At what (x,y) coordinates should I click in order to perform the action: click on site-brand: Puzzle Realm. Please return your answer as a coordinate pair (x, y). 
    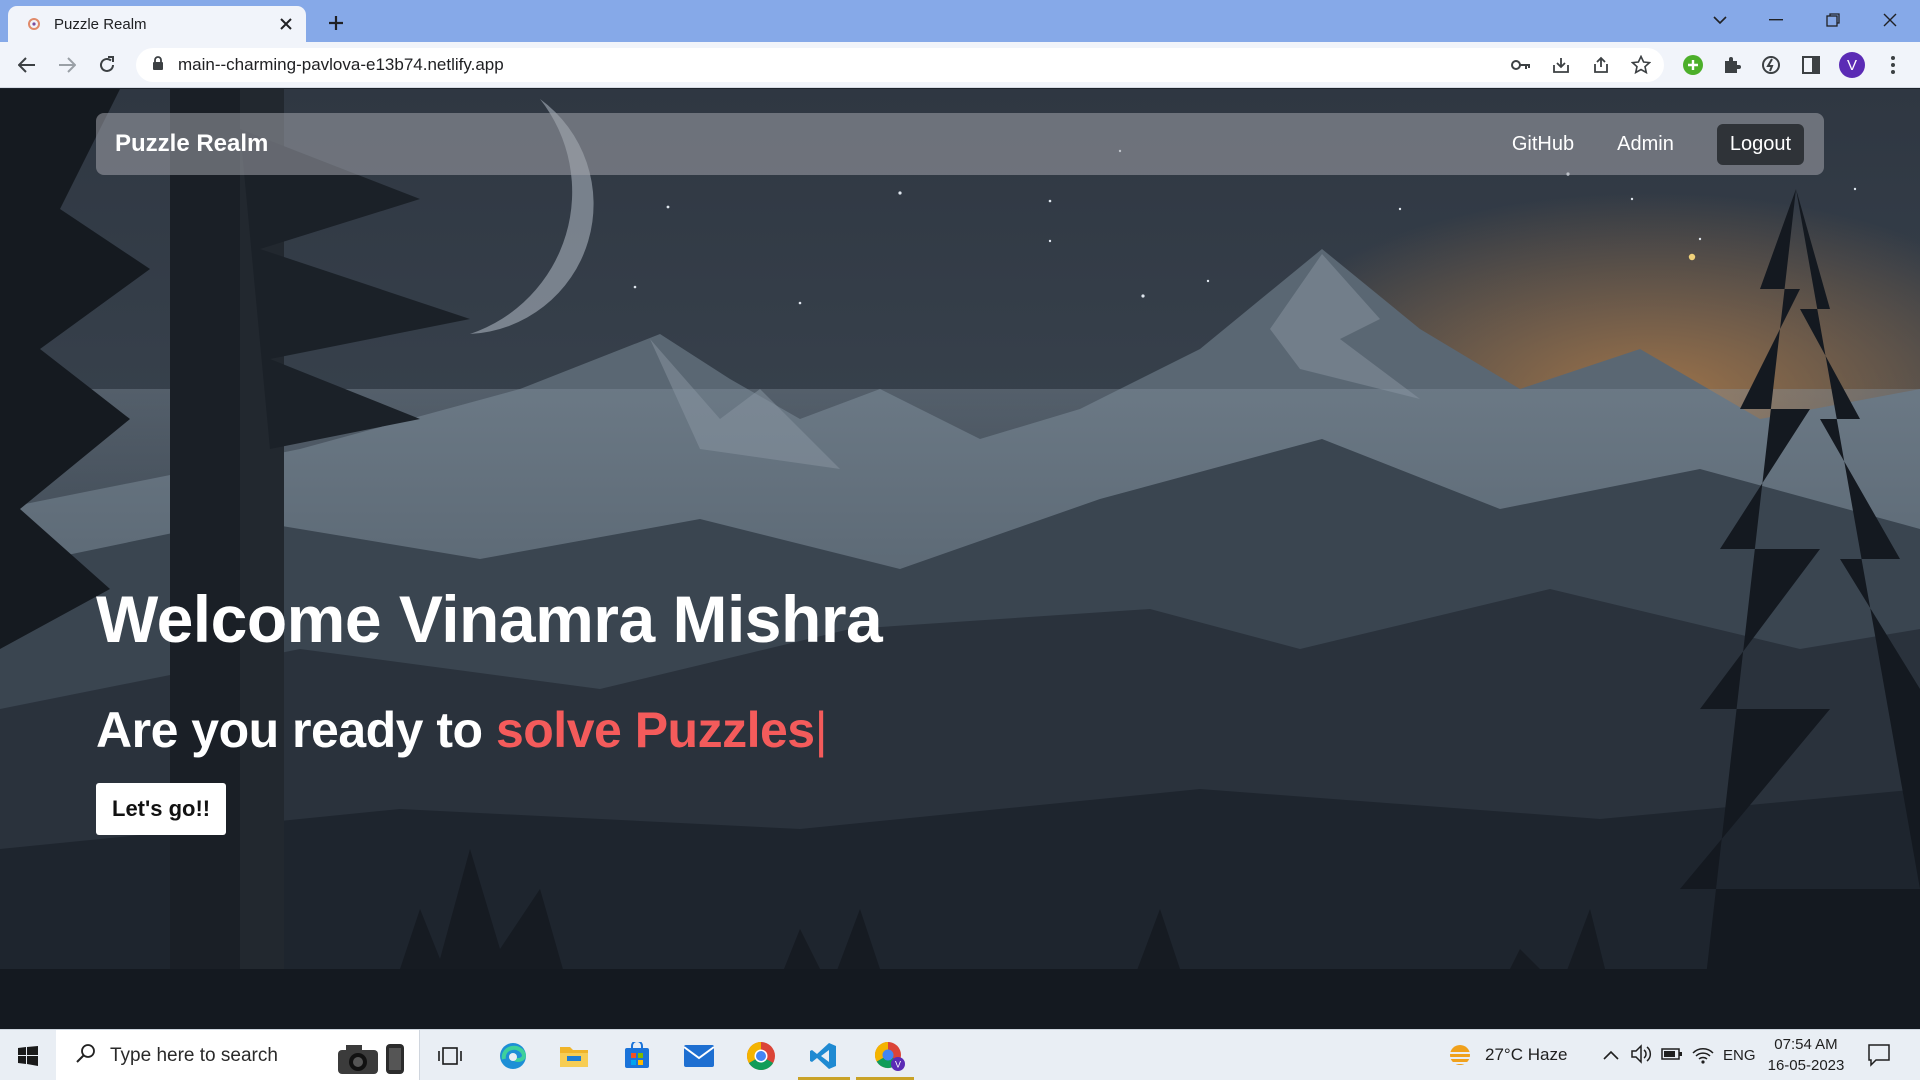
    Looking at the image, I should click on (191, 144).